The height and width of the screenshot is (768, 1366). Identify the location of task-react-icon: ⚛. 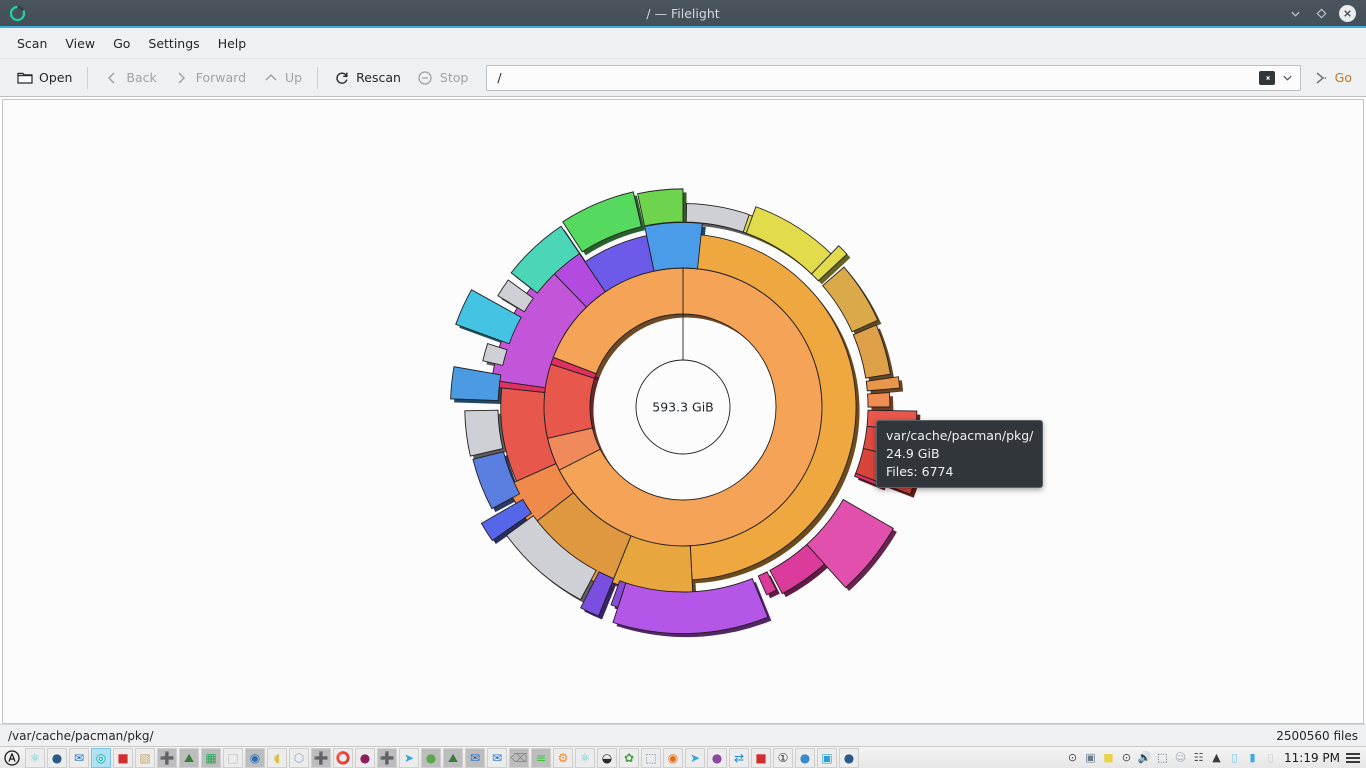
(35, 757).